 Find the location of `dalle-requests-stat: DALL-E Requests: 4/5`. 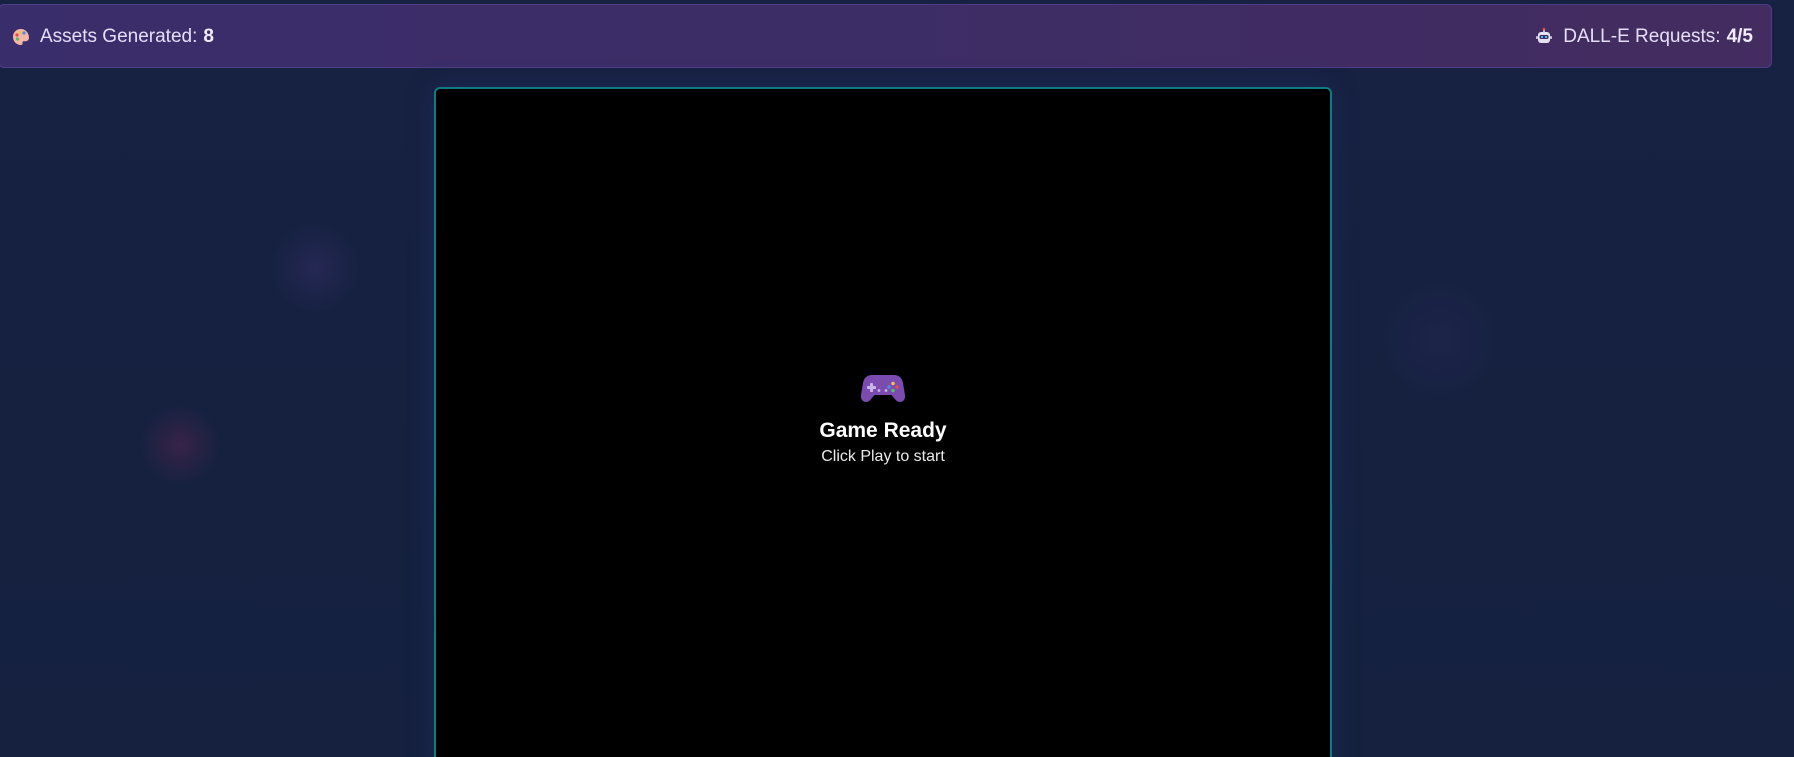

dalle-requests-stat: DALL-E Requests: 4/5 is located at coordinates (1643, 37).